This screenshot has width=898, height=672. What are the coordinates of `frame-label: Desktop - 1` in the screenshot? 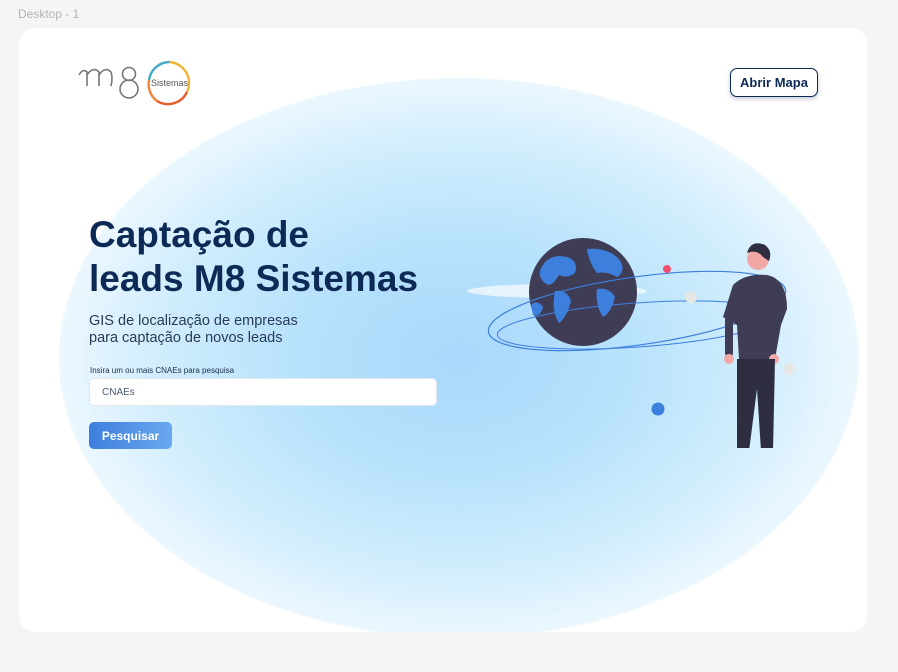 It's located at (49, 14).